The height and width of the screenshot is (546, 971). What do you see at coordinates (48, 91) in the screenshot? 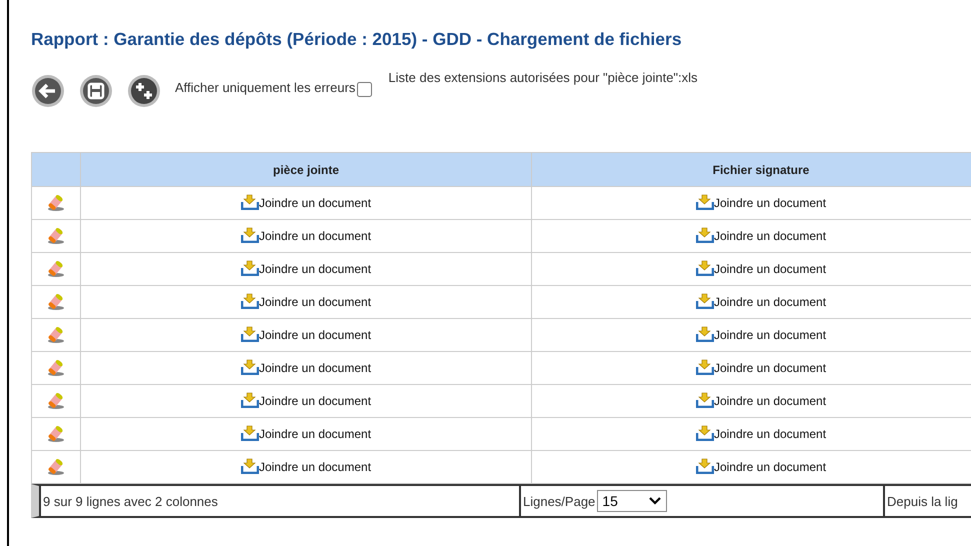
I see `back-button` at bounding box center [48, 91].